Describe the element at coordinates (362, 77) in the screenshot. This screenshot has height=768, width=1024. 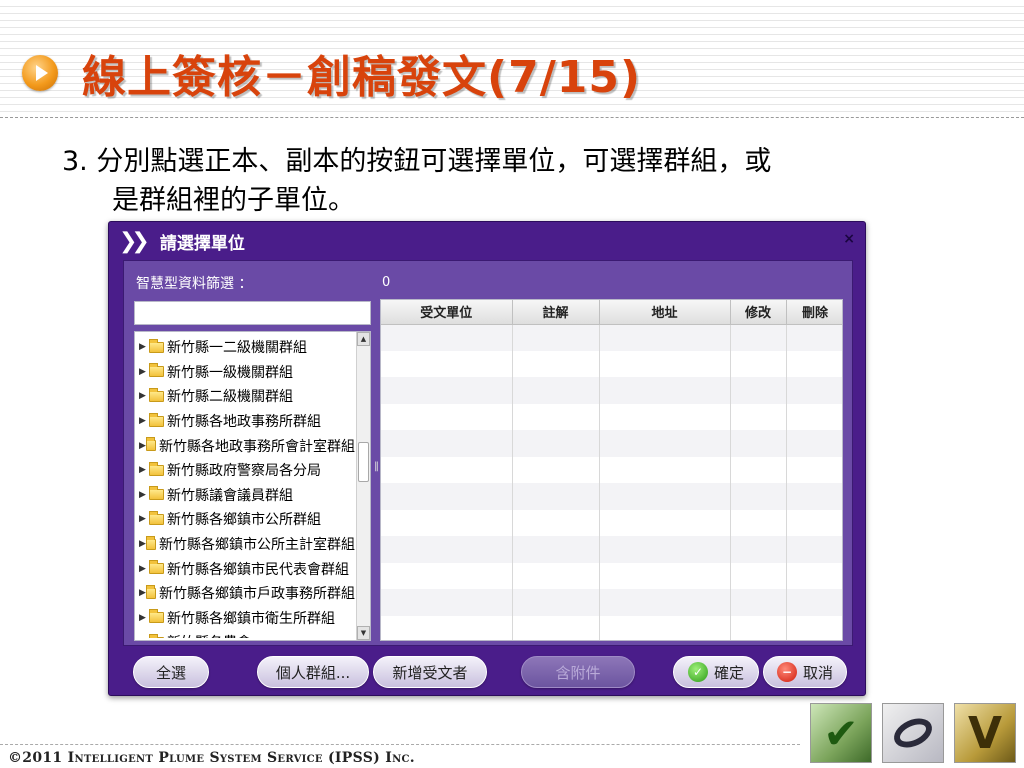
I see `slide-title: 線上簽核－創稿發文(7/15)` at that location.